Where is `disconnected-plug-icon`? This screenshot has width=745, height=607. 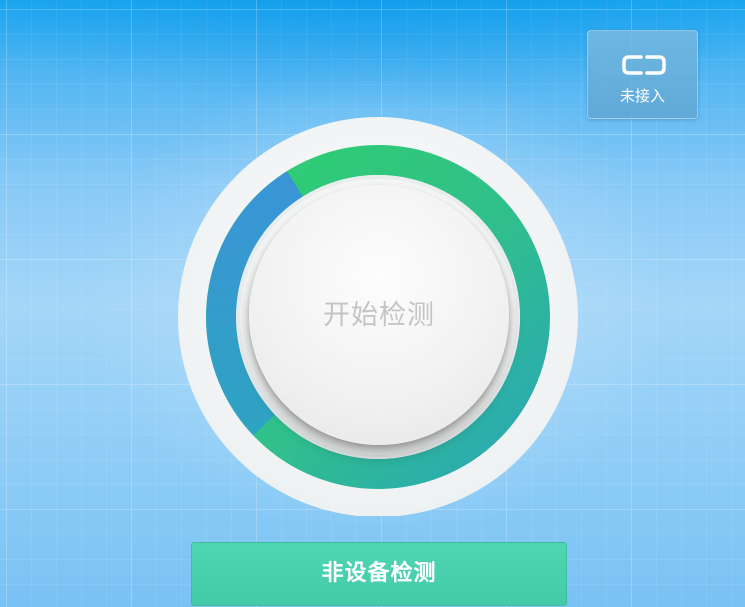 disconnected-plug-icon is located at coordinates (644, 65).